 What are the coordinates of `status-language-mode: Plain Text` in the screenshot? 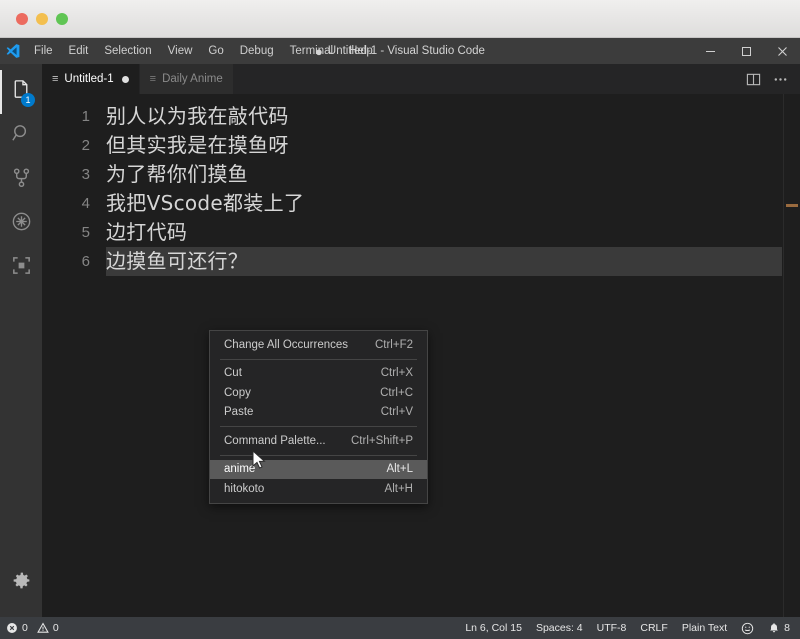 It's located at (704, 628).